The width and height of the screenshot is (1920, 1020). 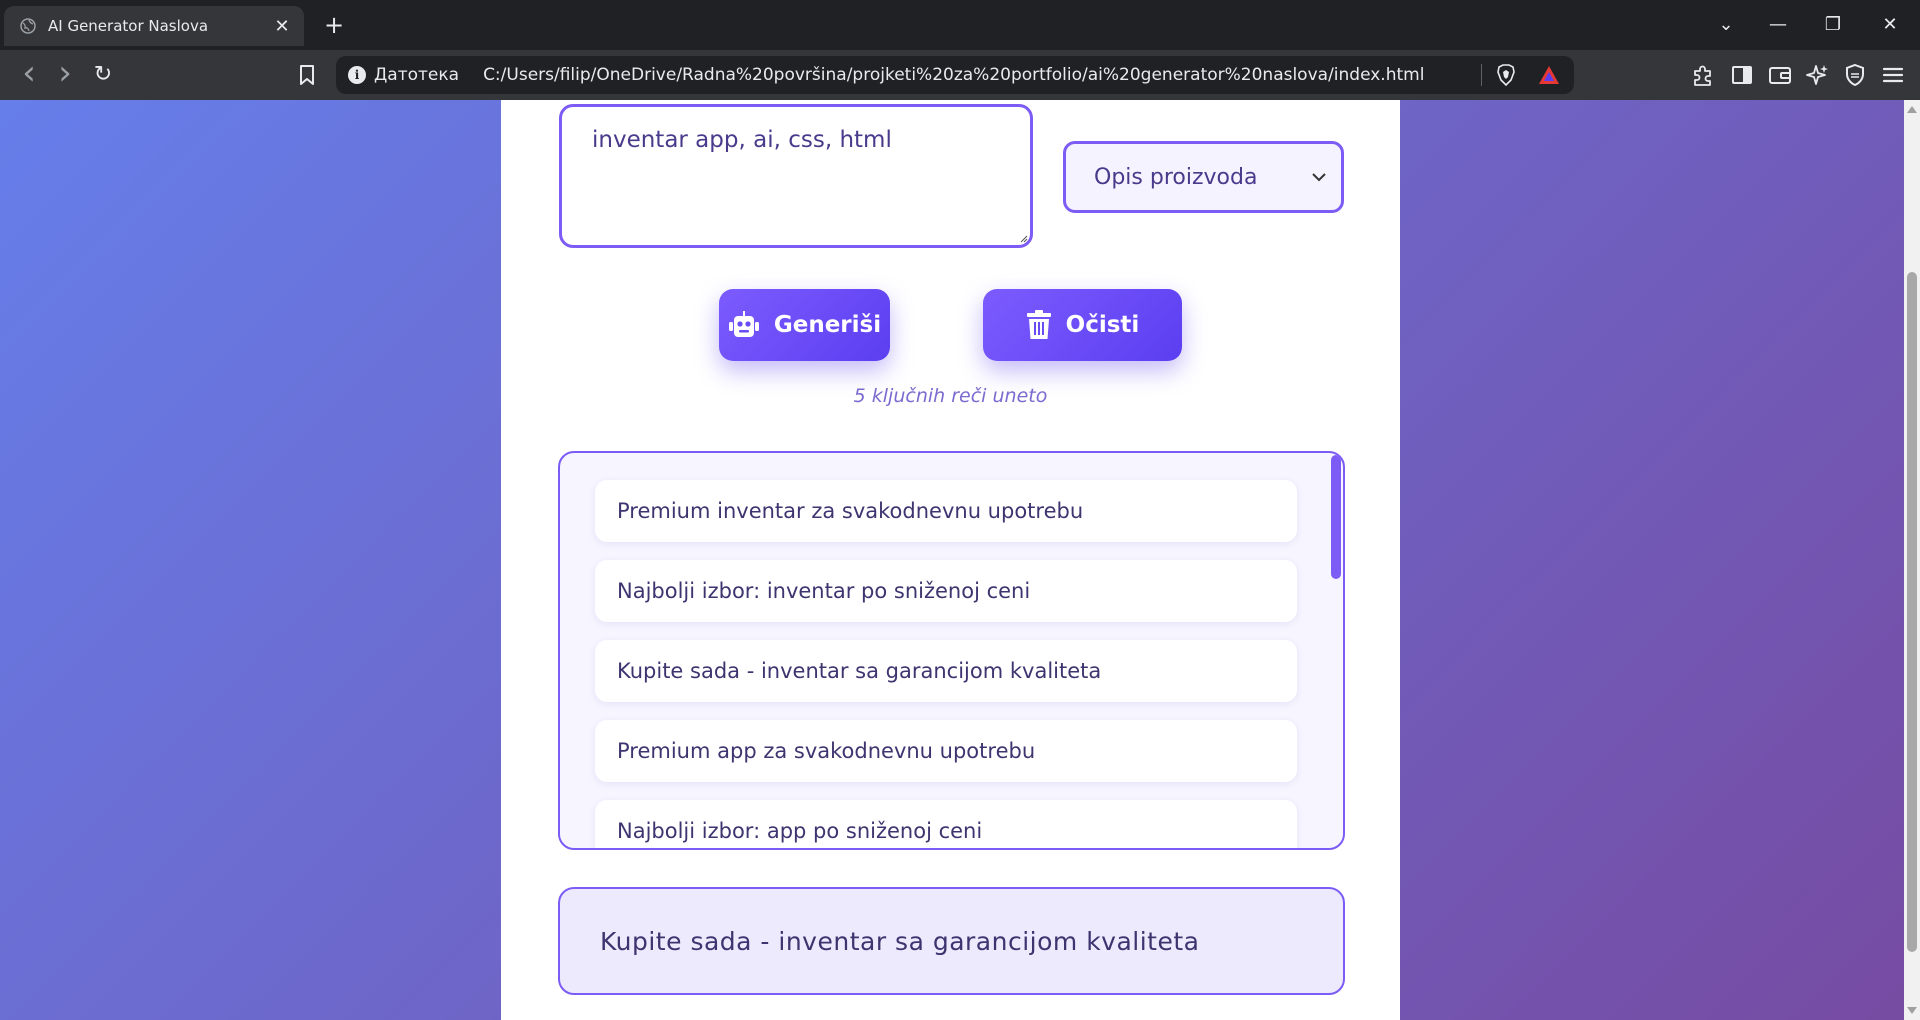 What do you see at coordinates (1506, 75) in the screenshot?
I see `brave-shields-icon` at bounding box center [1506, 75].